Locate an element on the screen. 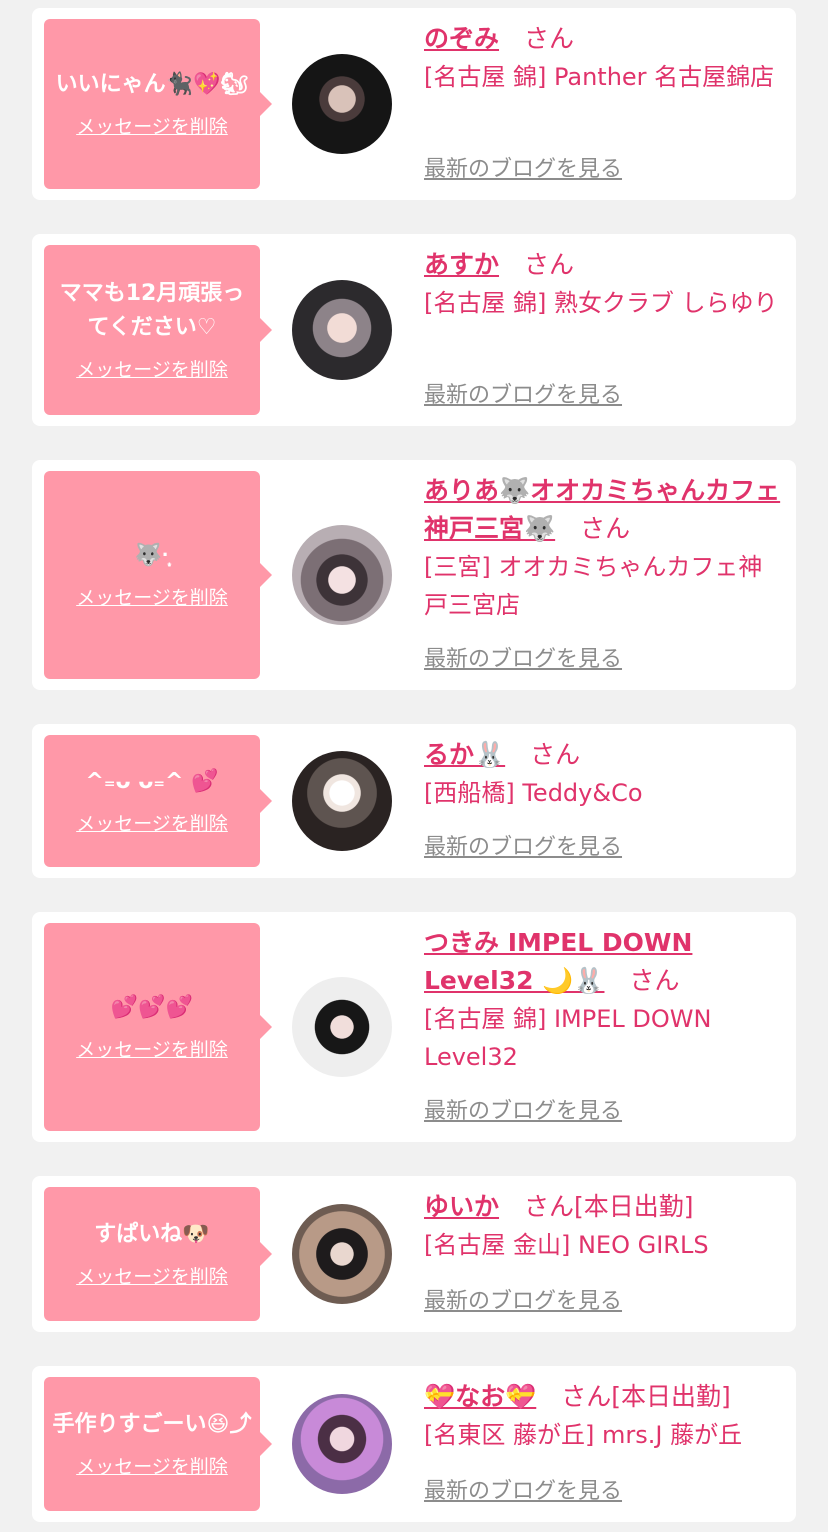  cast-name-link: あすか is located at coordinates (461, 264).